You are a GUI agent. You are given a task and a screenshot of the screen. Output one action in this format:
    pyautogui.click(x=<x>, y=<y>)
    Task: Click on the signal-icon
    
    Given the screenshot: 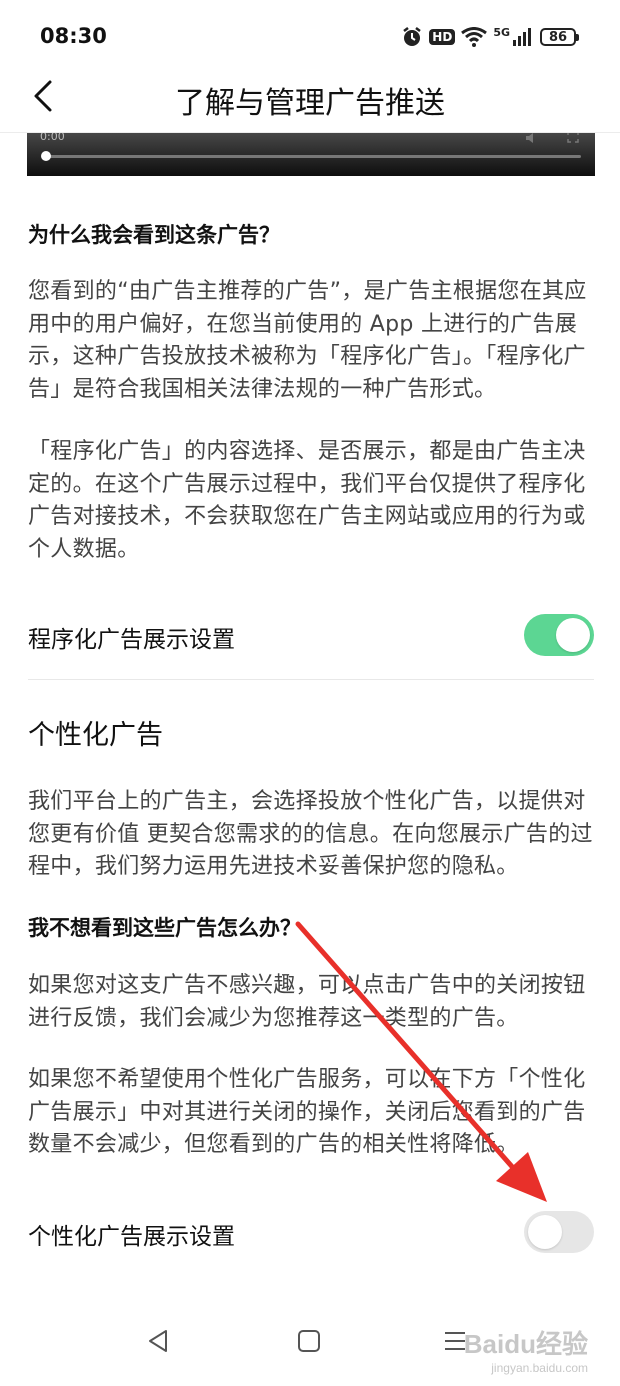 What is the action you would take?
    pyautogui.click(x=522, y=37)
    